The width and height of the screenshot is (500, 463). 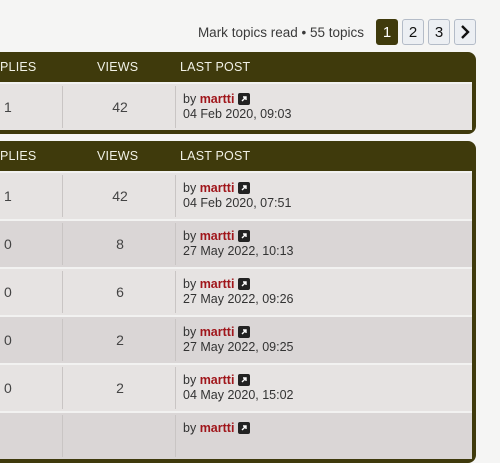 I want to click on last-post-date: 04 Feb 2020, 07:51, so click(x=237, y=203).